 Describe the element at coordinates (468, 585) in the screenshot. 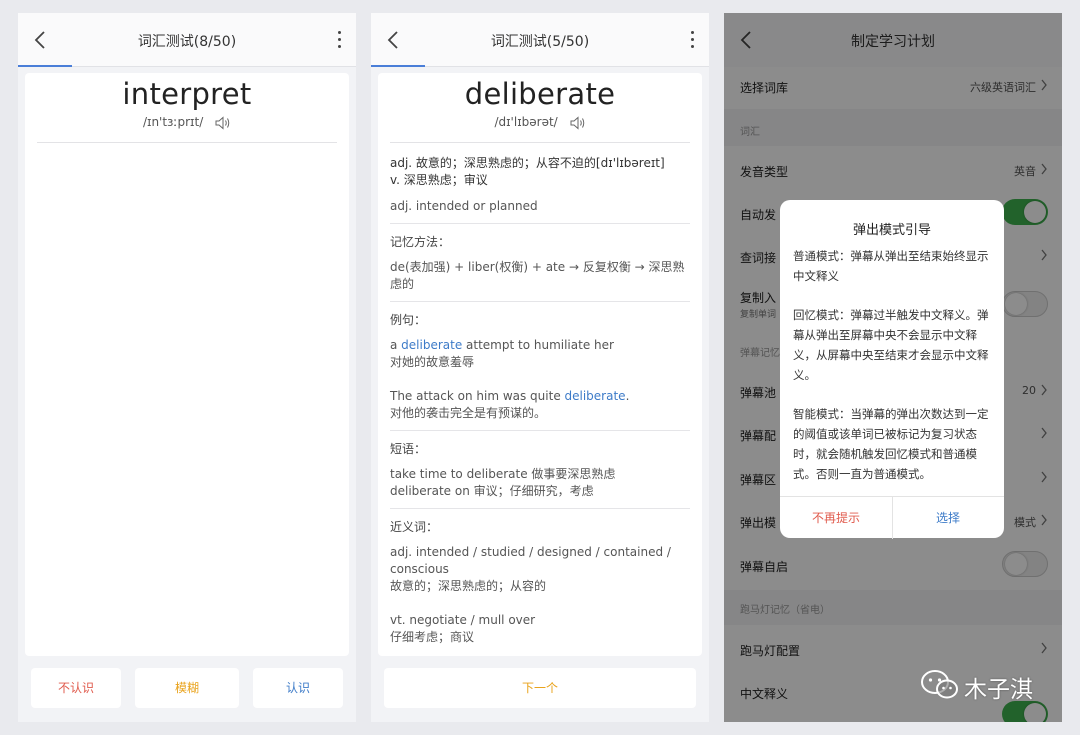

I see `synonym-translation: 故意的；深思熟虑的；从容的` at that location.